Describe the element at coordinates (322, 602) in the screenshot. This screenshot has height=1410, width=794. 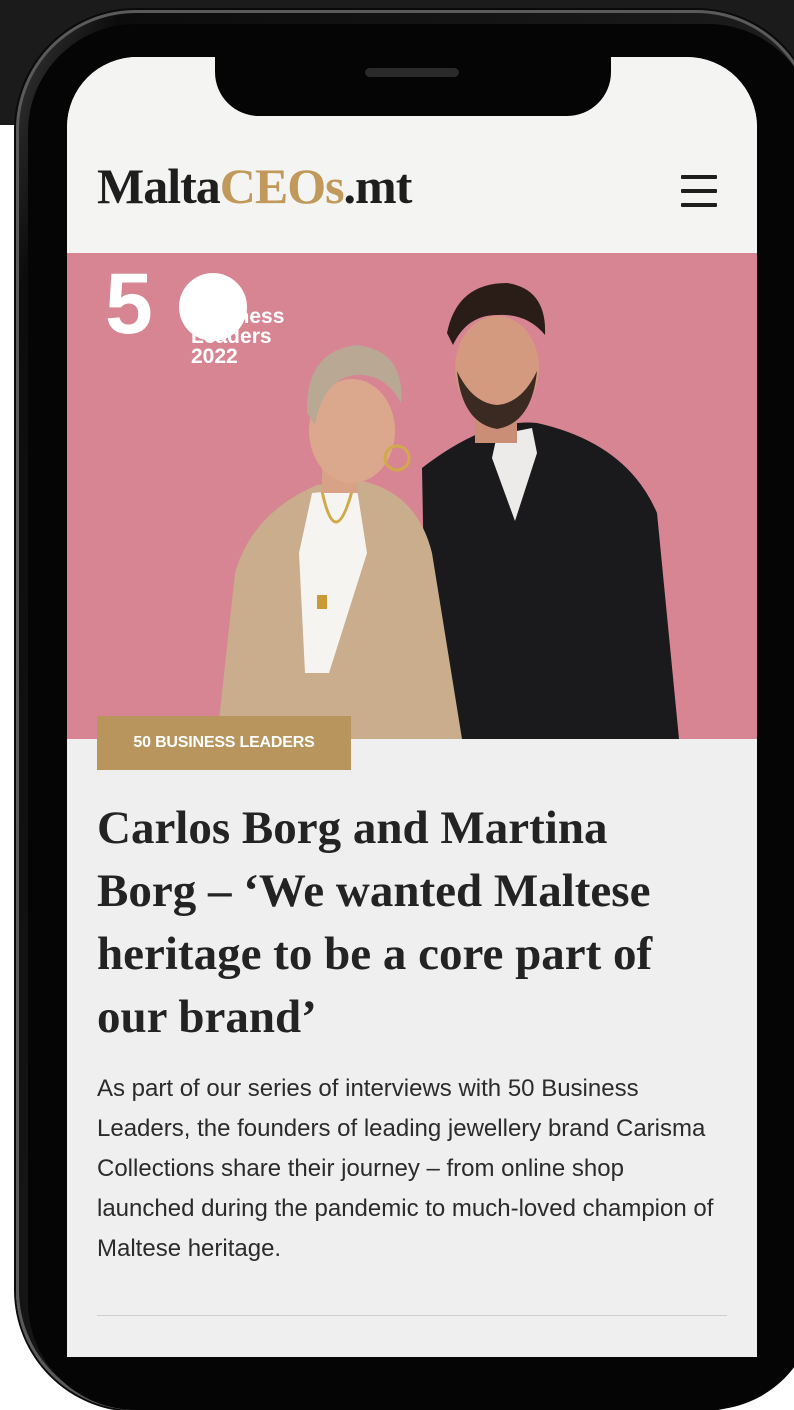
I see `woman-pendant` at that location.